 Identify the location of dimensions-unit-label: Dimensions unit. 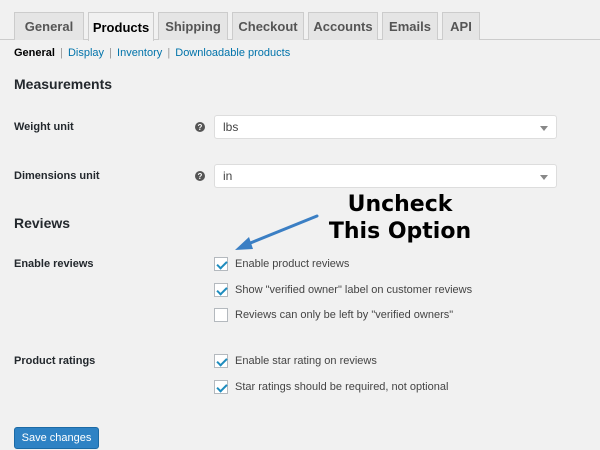
(57, 176).